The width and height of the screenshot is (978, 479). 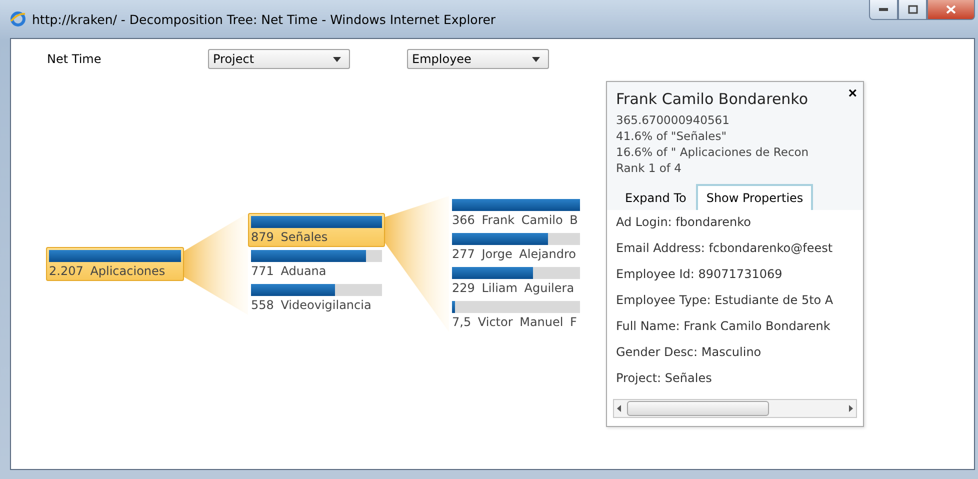 I want to click on node-label: 229 Liliam Aguilera, so click(x=514, y=288).